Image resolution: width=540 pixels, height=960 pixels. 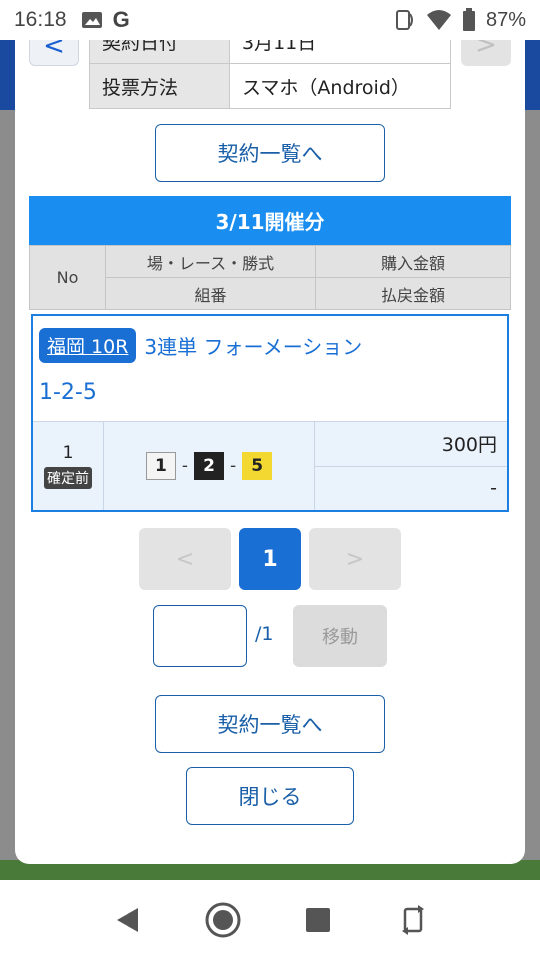 I want to click on combination-cell: 1 - 2 - 5, so click(x=209, y=466).